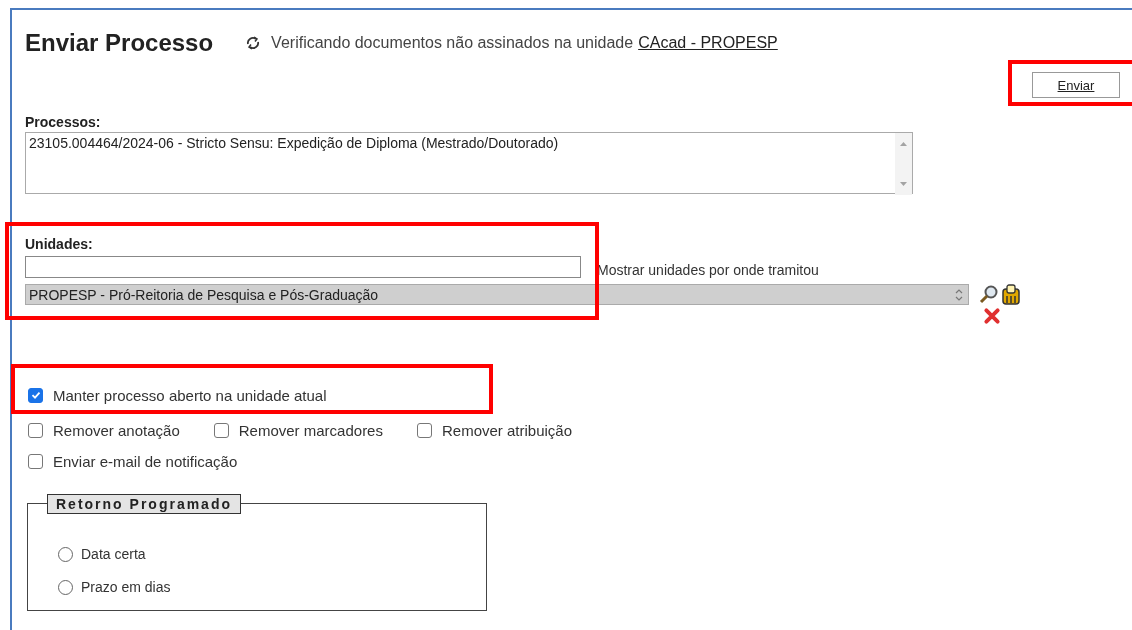 The width and height of the screenshot is (1132, 630). Describe the element at coordinates (303, 267) in the screenshot. I see `unit-search-field` at that location.